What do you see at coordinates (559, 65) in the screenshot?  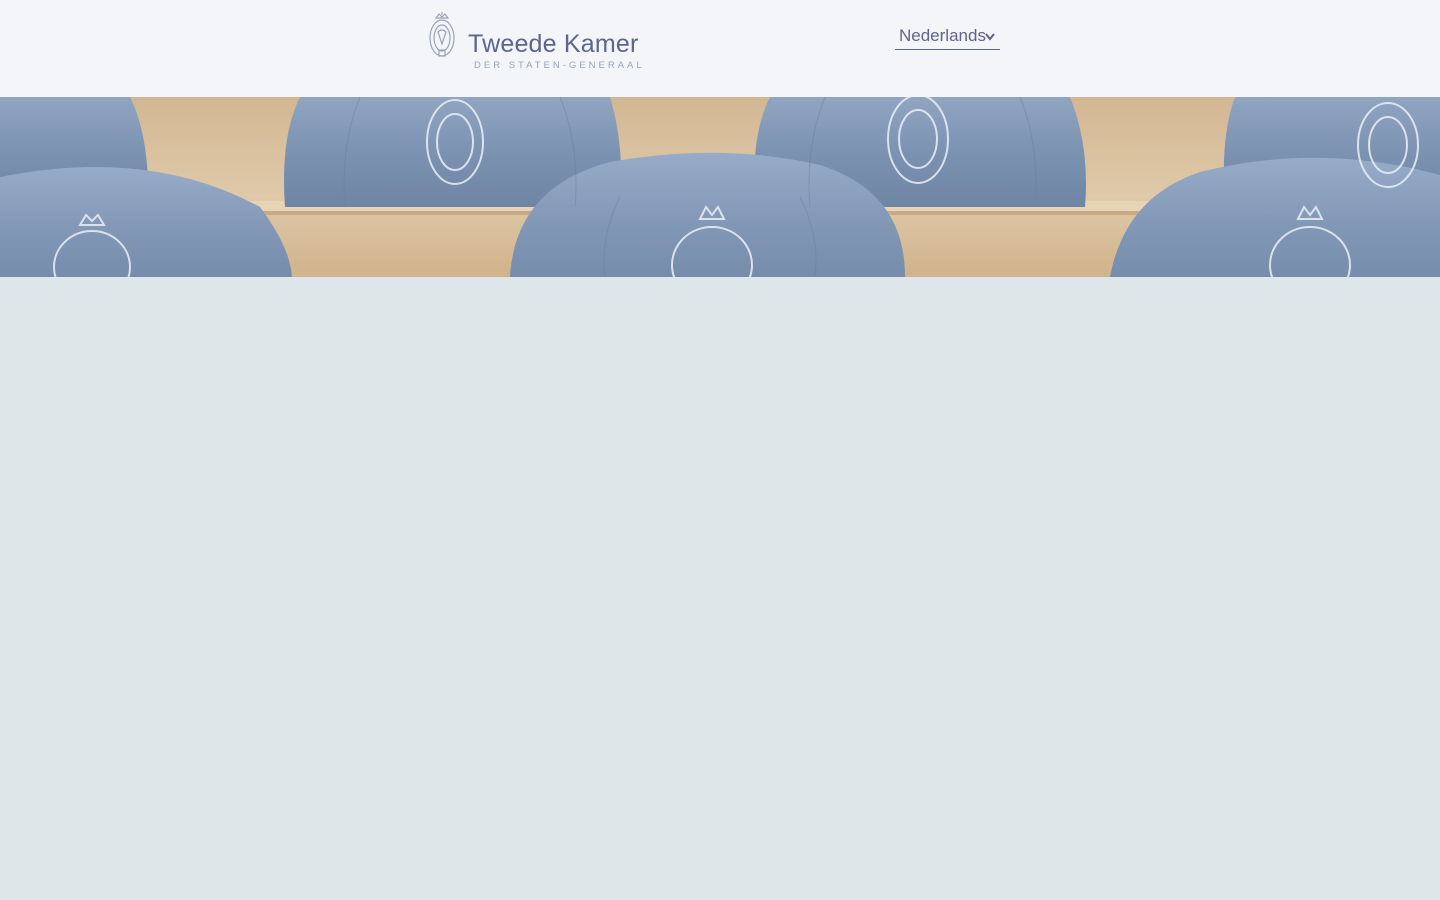 I see `logo-subtitle: DER STATEN-GENERAAL` at bounding box center [559, 65].